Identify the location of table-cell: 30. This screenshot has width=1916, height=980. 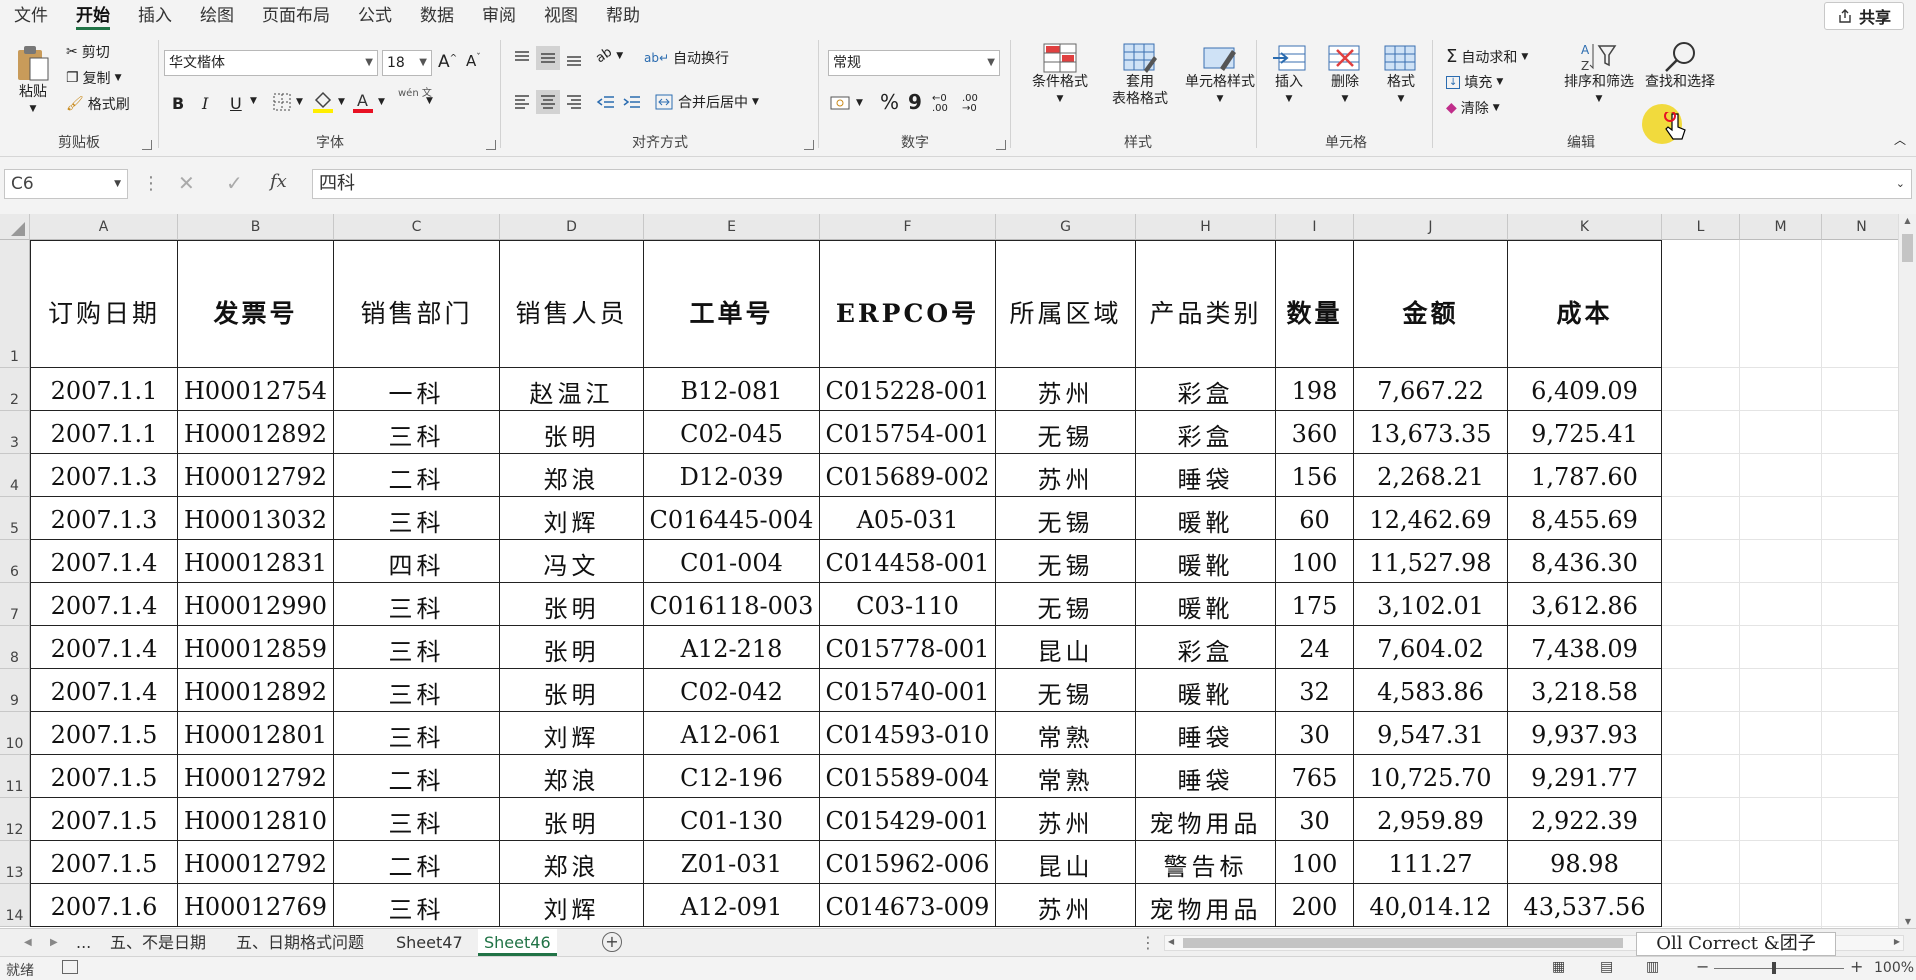
(1315, 733).